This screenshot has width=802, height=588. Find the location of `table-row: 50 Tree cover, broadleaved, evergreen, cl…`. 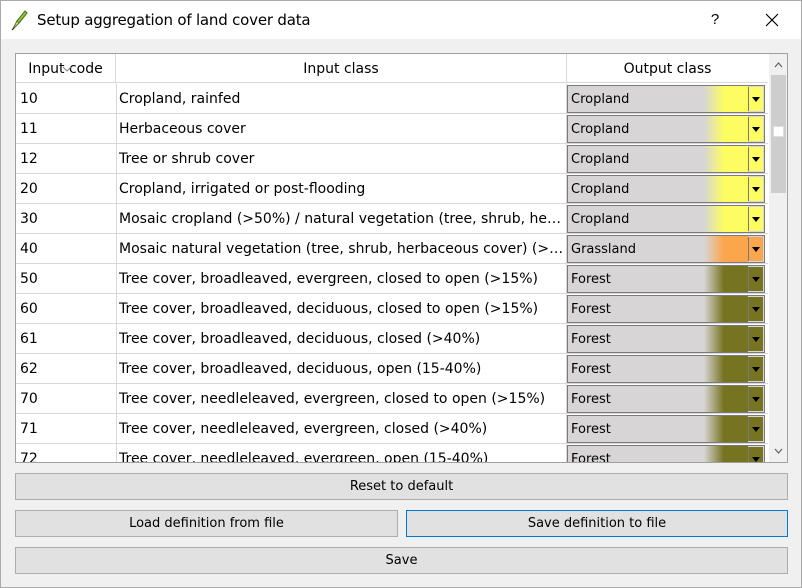

table-row: 50 Tree cover, broadleaved, evergreen, cl… is located at coordinates (392, 279).